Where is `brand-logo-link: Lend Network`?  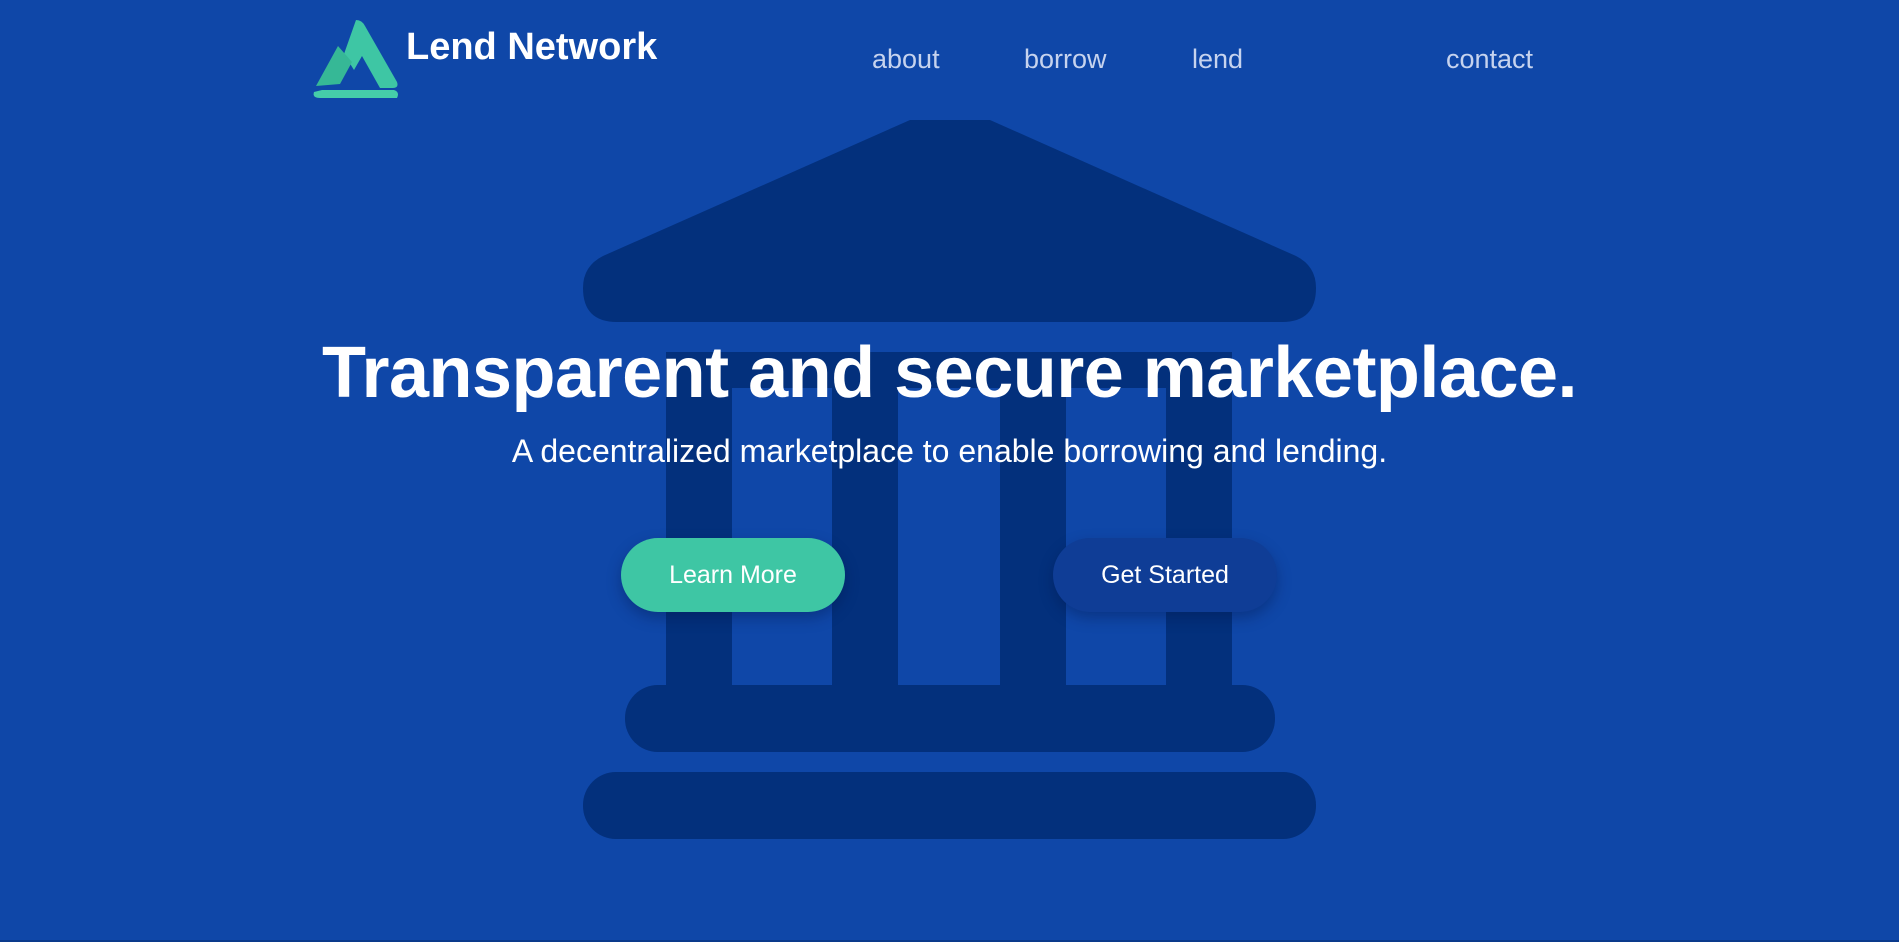 brand-logo-link: Lend Network is located at coordinates (483, 59).